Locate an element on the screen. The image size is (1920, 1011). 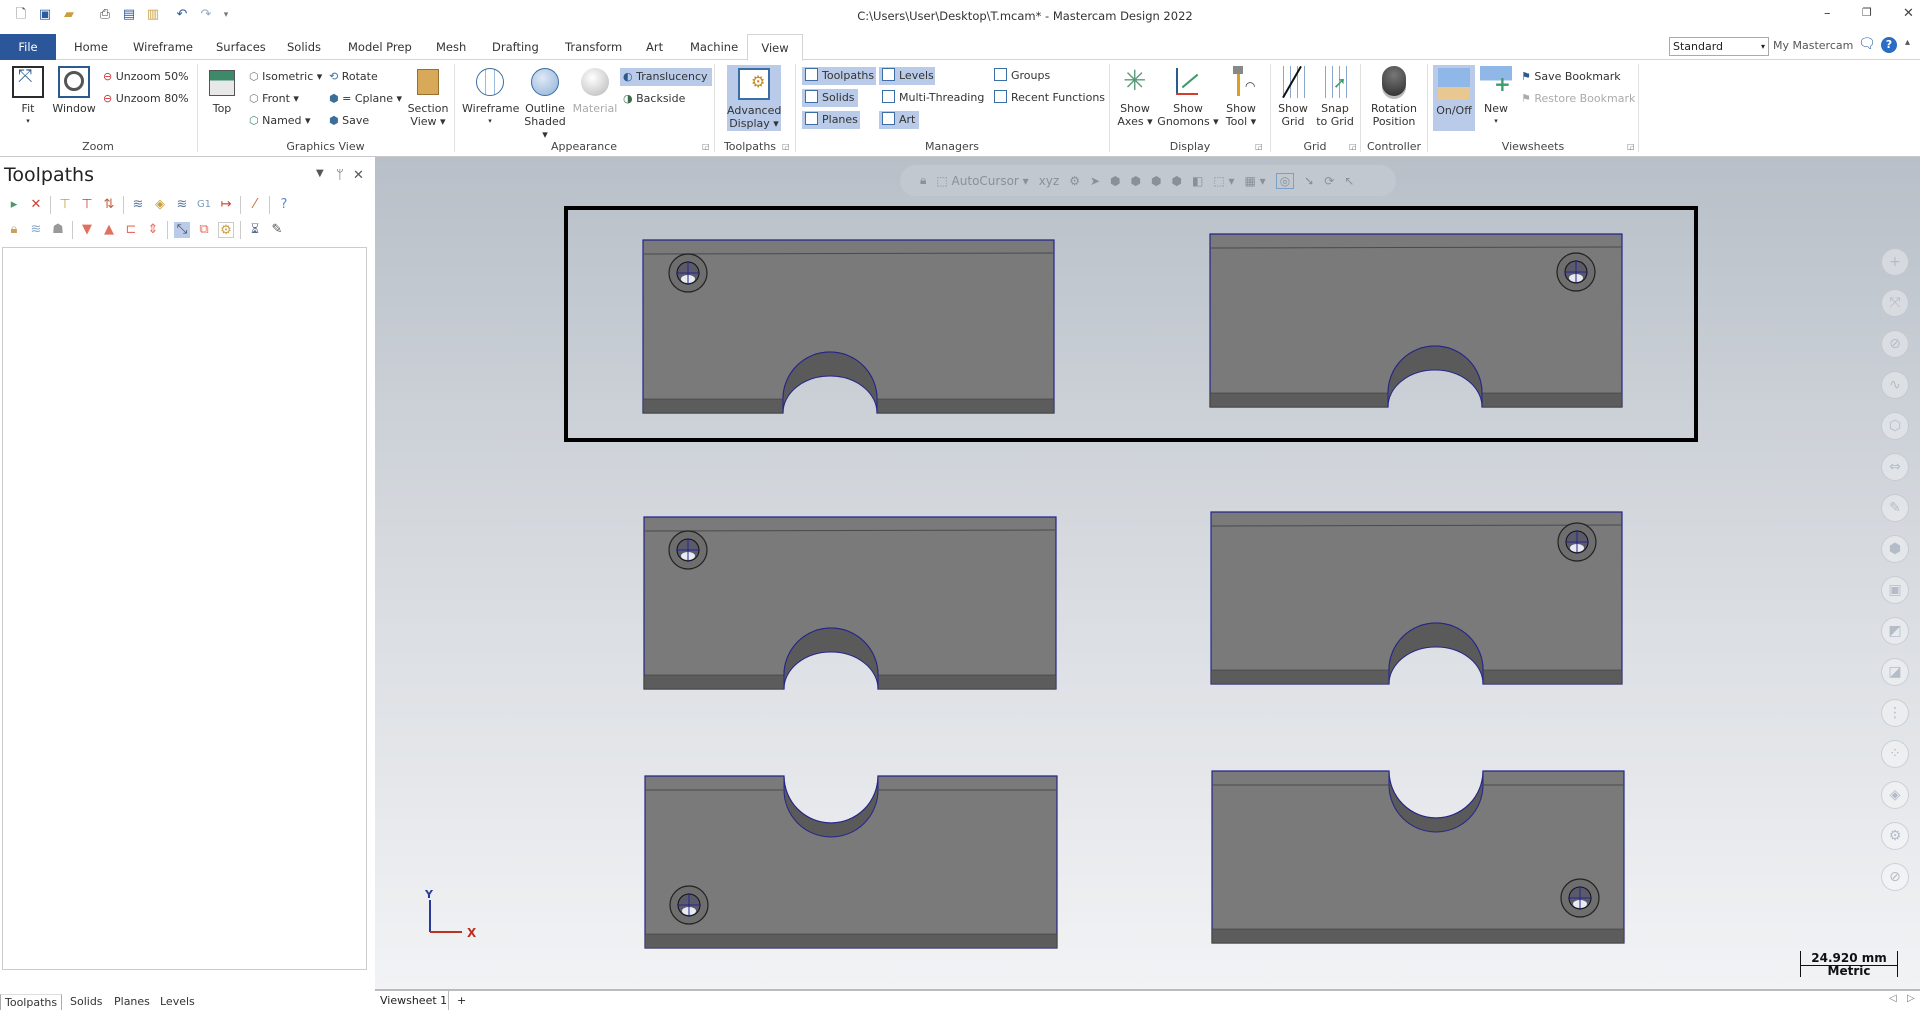
scroll-right-icon: ▷ is located at coordinates (1911, 998).